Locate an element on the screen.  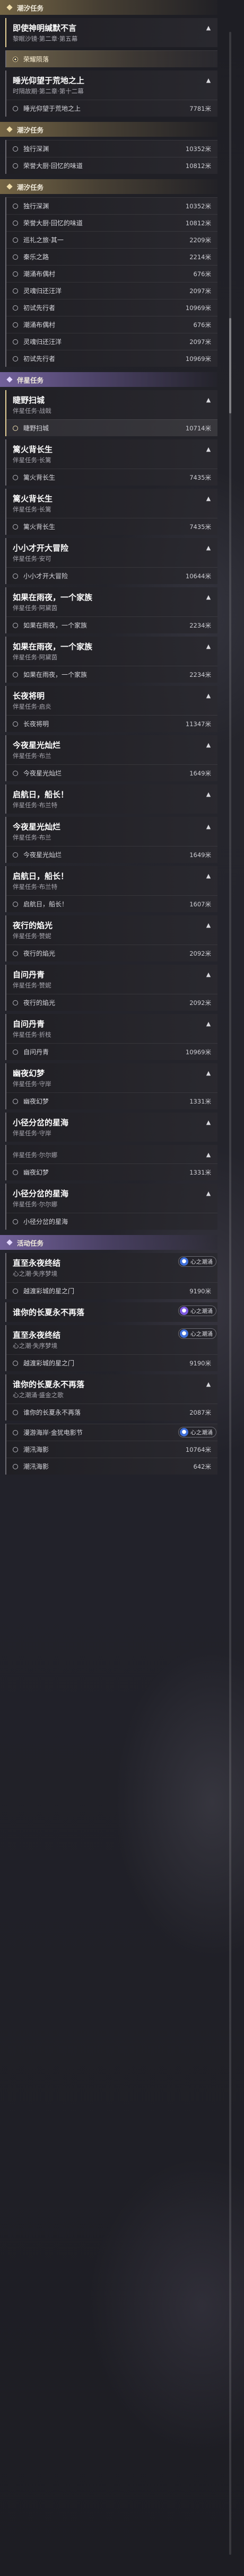
quest-card: 小小才开大冒险 伴星任务·安可 ▲ 小小才开大冒险 10644米 is located at coordinates (111, 561).